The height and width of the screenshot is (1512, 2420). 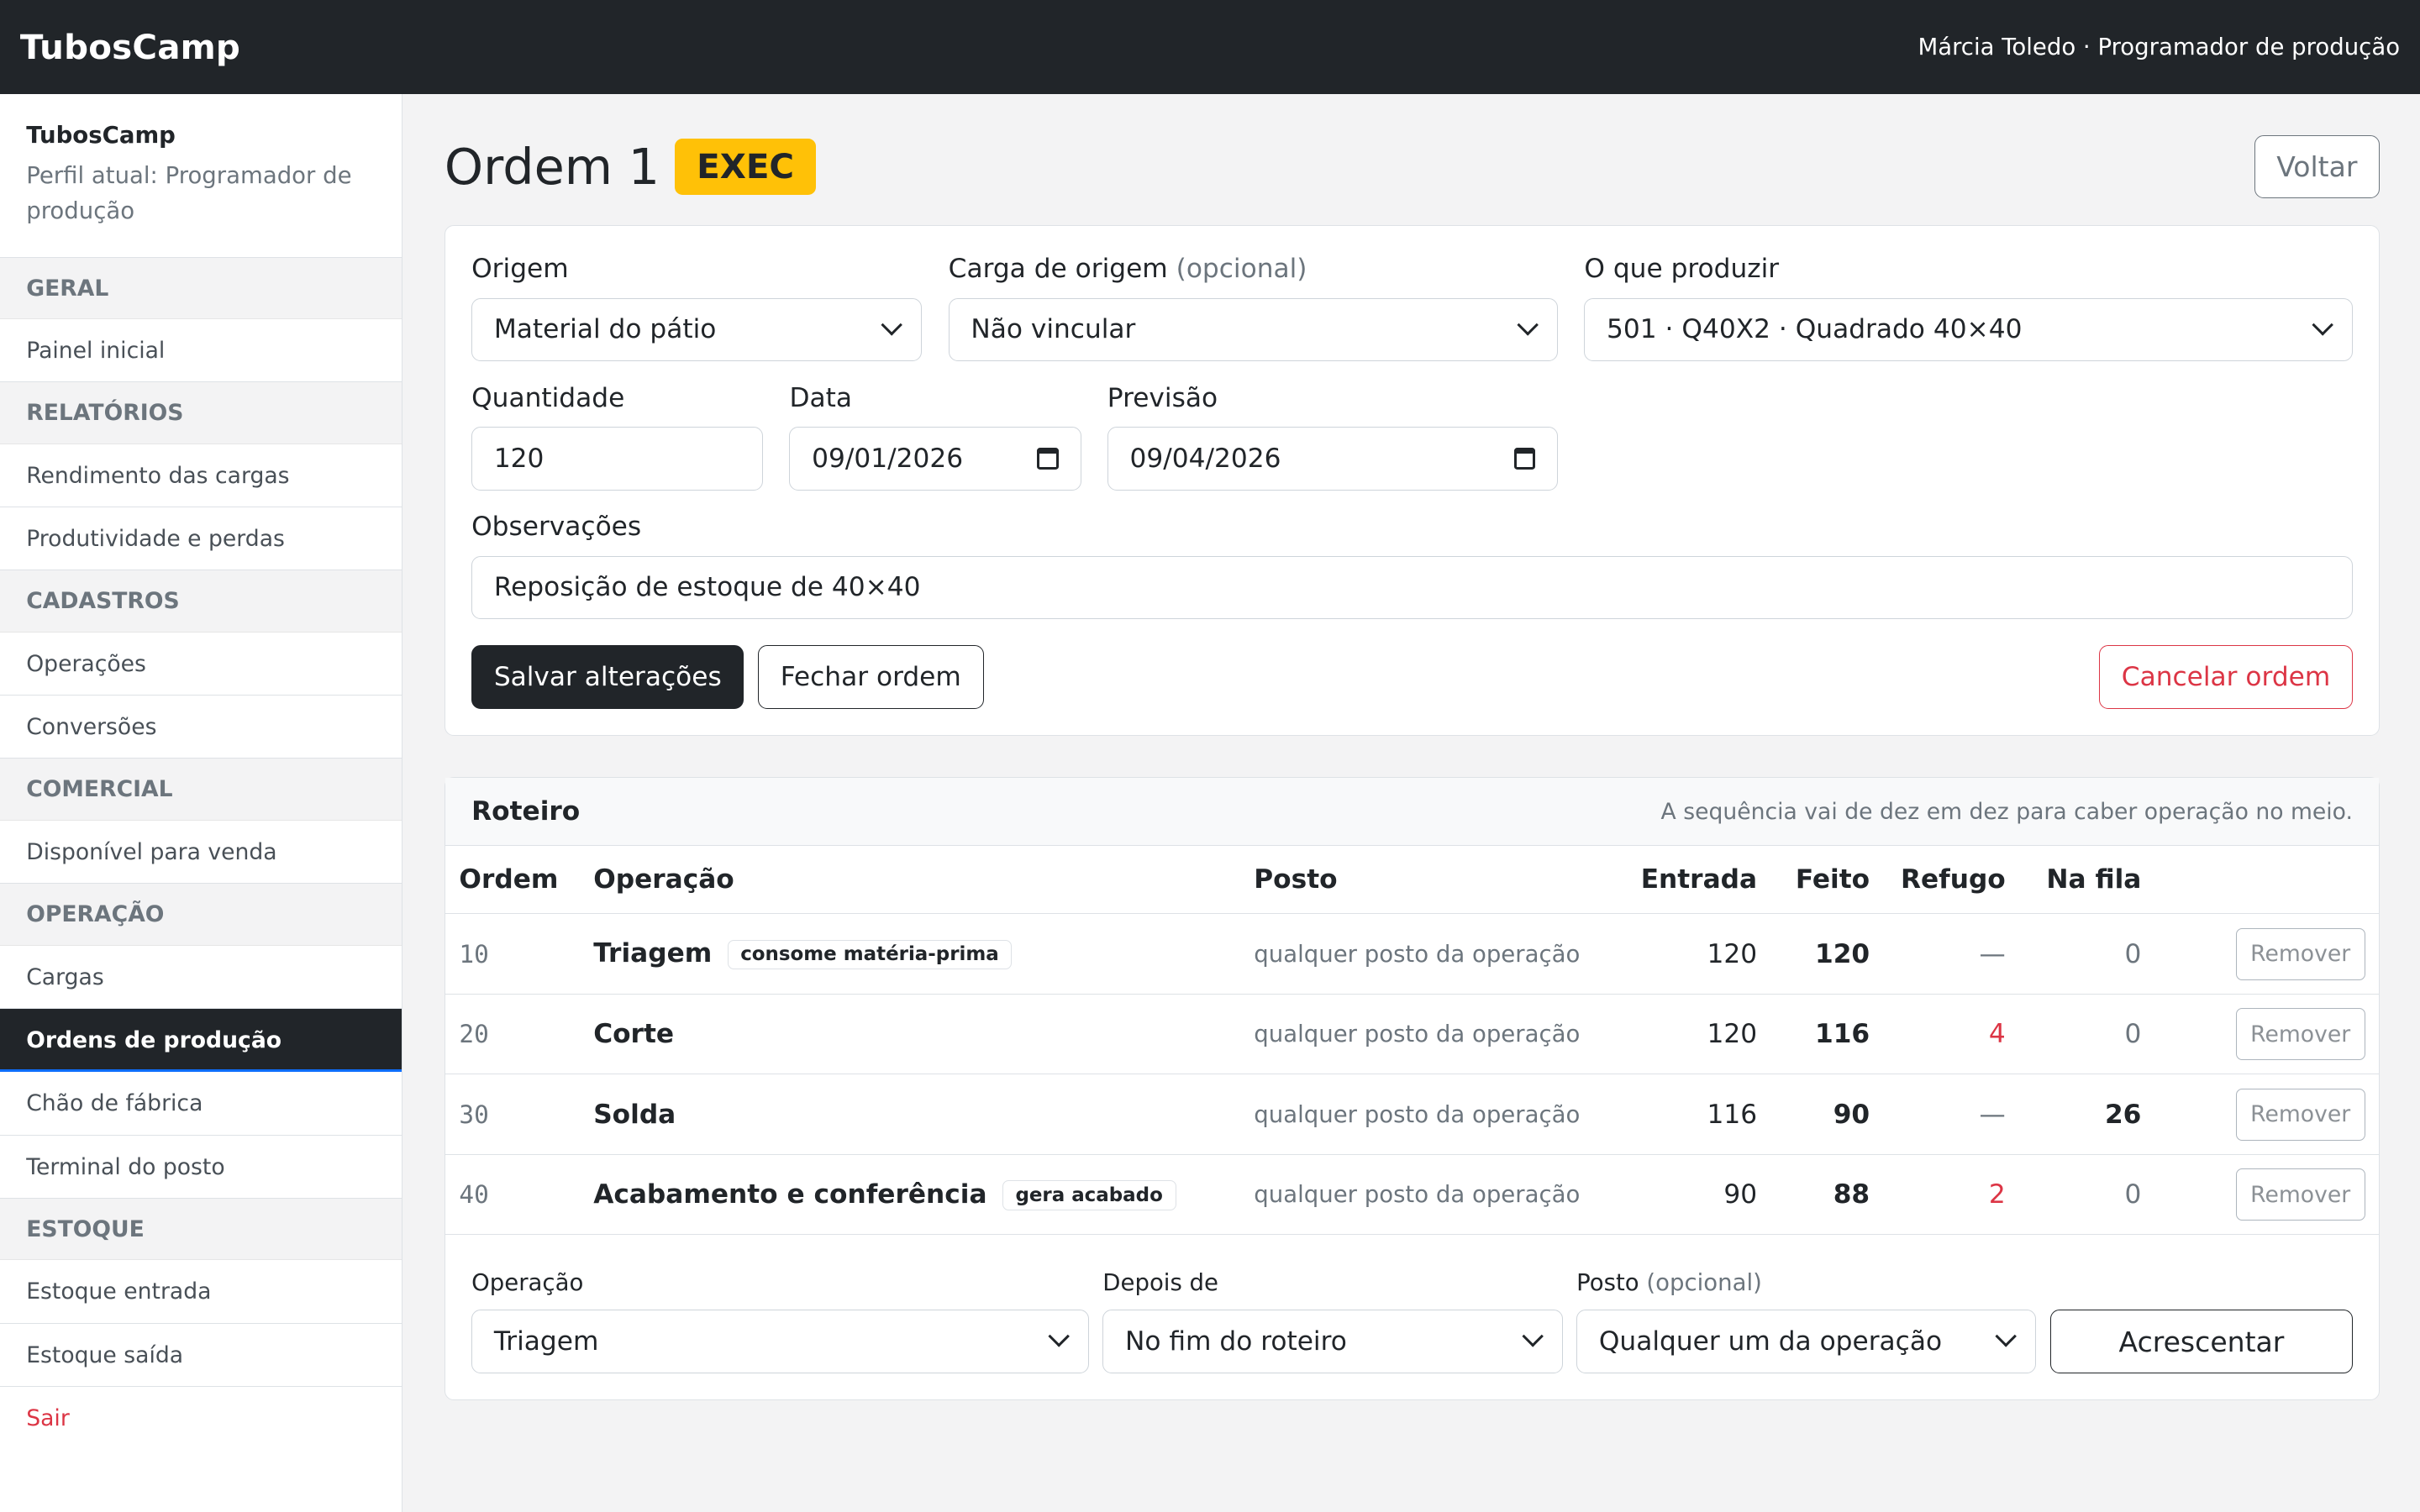 I want to click on row-op: Acabamento e conferência, so click(x=790, y=1194).